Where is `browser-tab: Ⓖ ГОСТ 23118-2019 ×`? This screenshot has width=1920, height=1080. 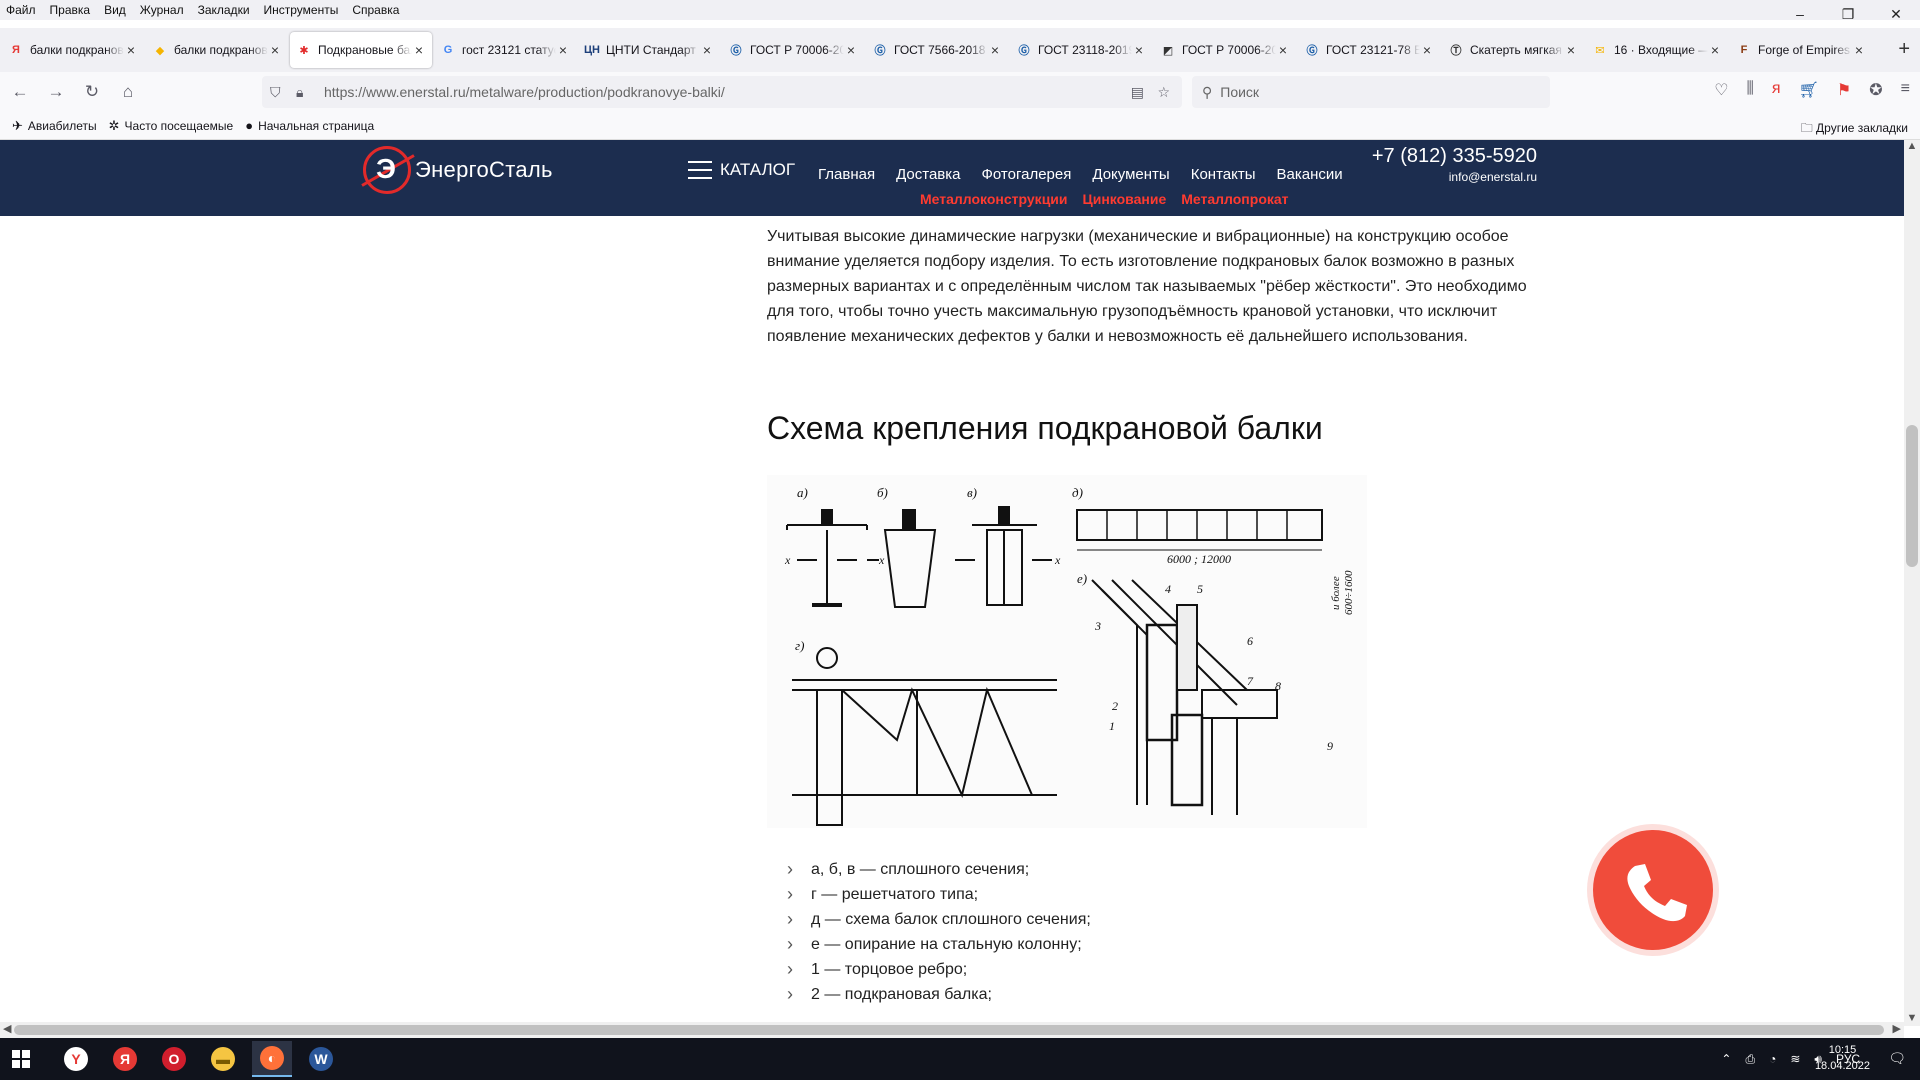
browser-tab: Ⓖ ГОСТ 23118-2019 × is located at coordinates (1081, 50).